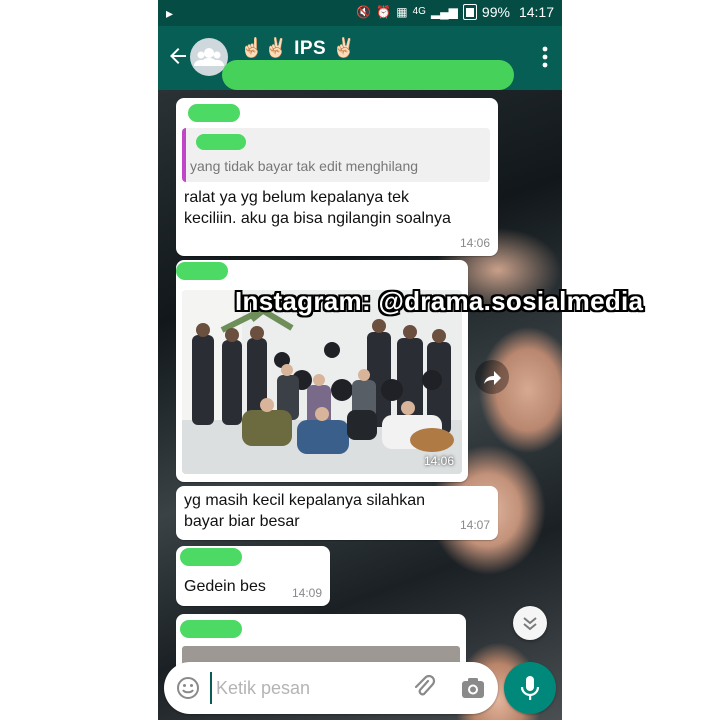 This screenshot has height=720, width=720. What do you see at coordinates (306, 593) in the screenshot?
I see `message-time: 14:09` at bounding box center [306, 593].